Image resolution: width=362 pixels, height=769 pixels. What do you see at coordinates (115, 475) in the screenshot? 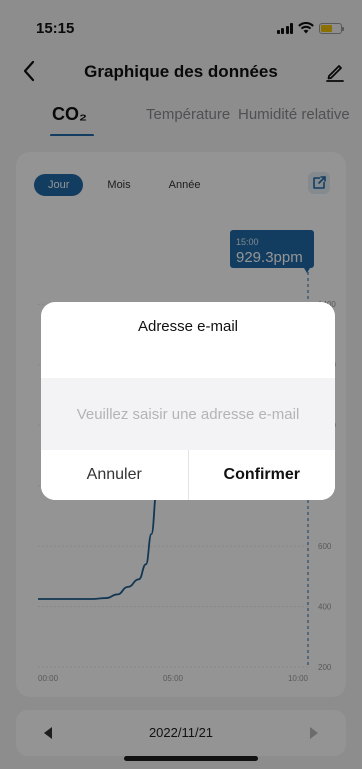
I see `cancel-button: Annuler` at bounding box center [115, 475].